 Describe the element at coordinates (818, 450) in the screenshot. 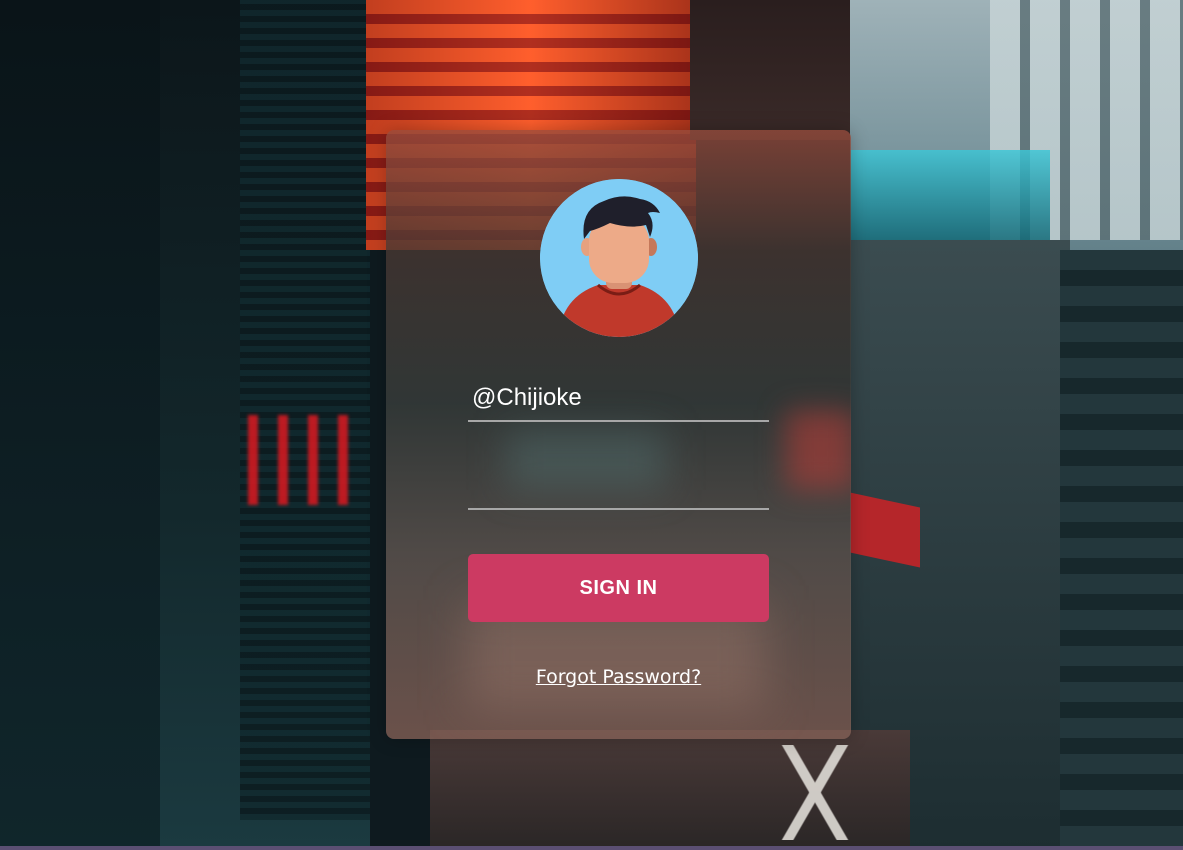

I see `card-blur-spot` at that location.